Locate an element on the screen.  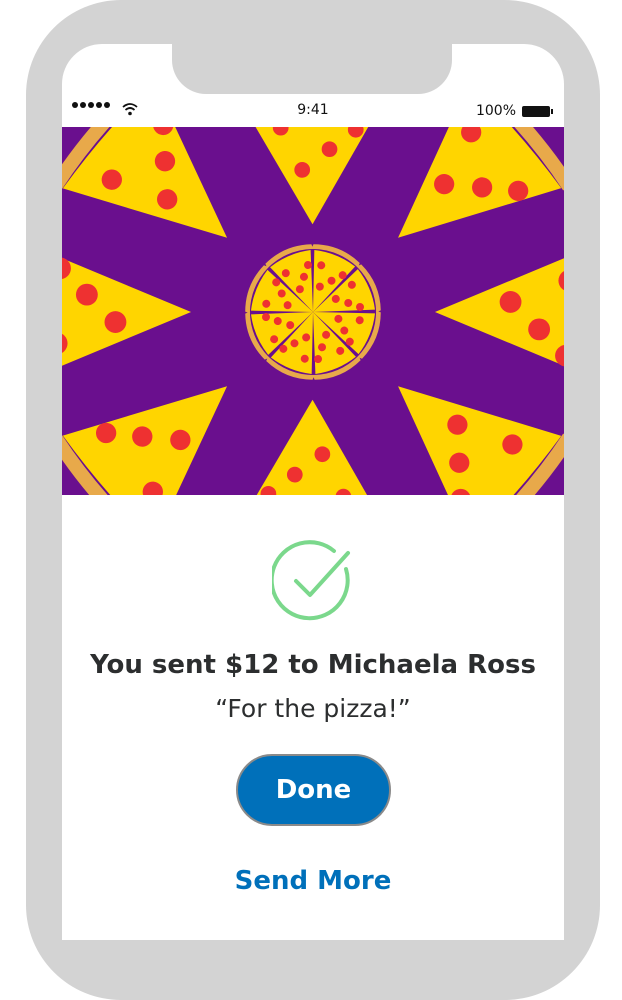
phone-notch is located at coordinates (312, 69).